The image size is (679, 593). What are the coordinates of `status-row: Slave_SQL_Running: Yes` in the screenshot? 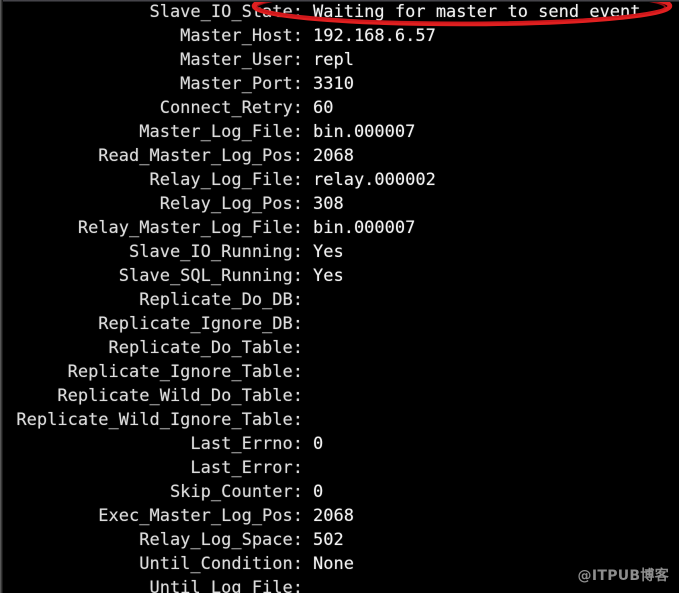 It's located at (339, 276).